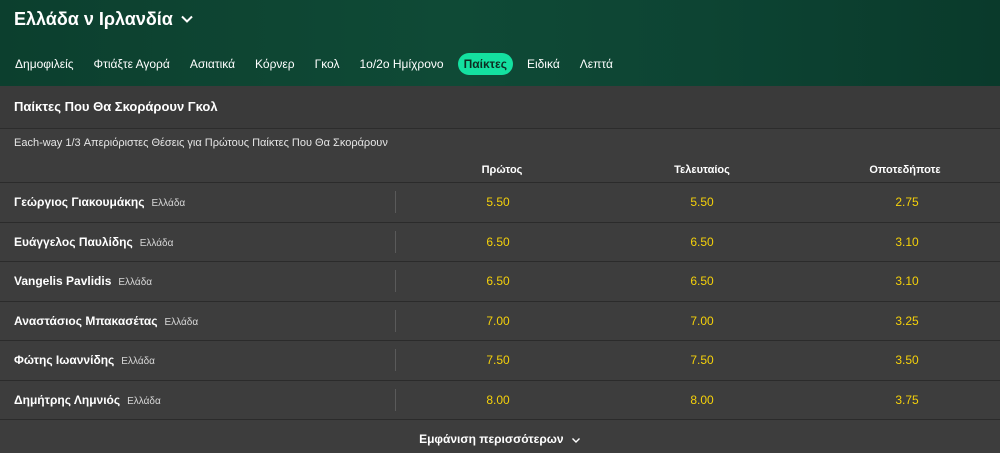 The width and height of the screenshot is (1000, 453). Describe the element at coordinates (212, 64) in the screenshot. I see `tab-asian: Ασιατικά` at that location.